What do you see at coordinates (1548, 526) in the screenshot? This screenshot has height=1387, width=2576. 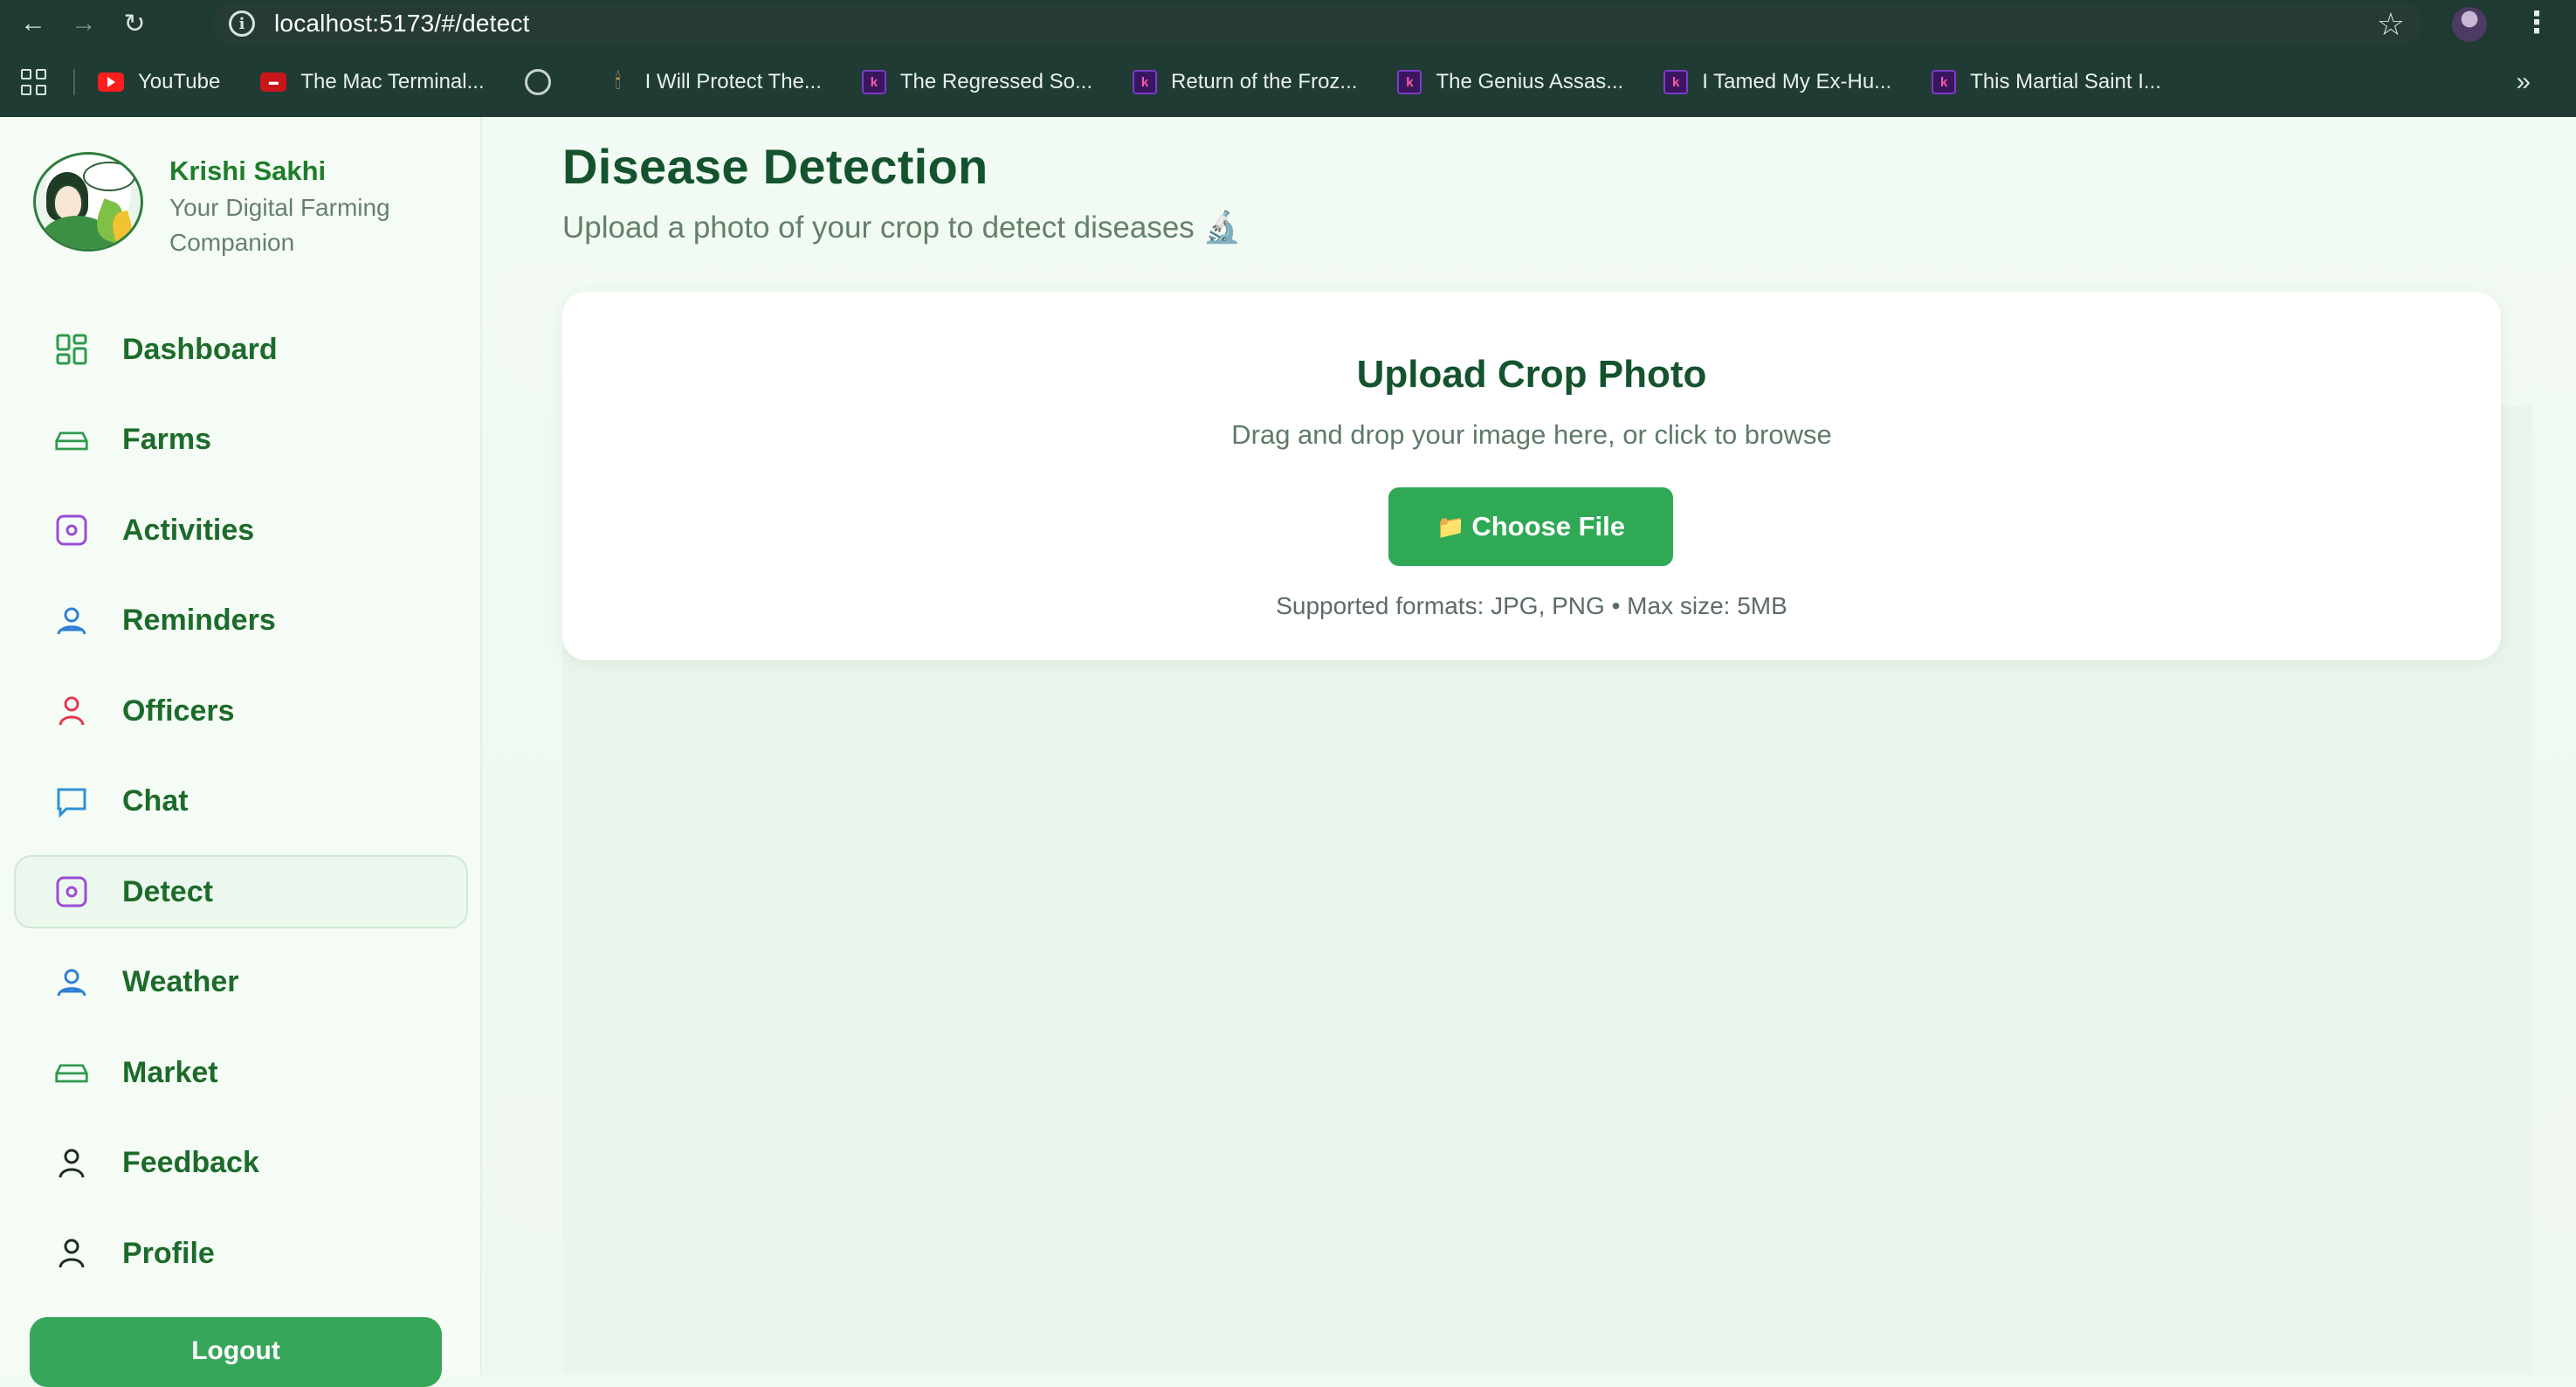 I see `choose-file-label: Choose File` at bounding box center [1548, 526].